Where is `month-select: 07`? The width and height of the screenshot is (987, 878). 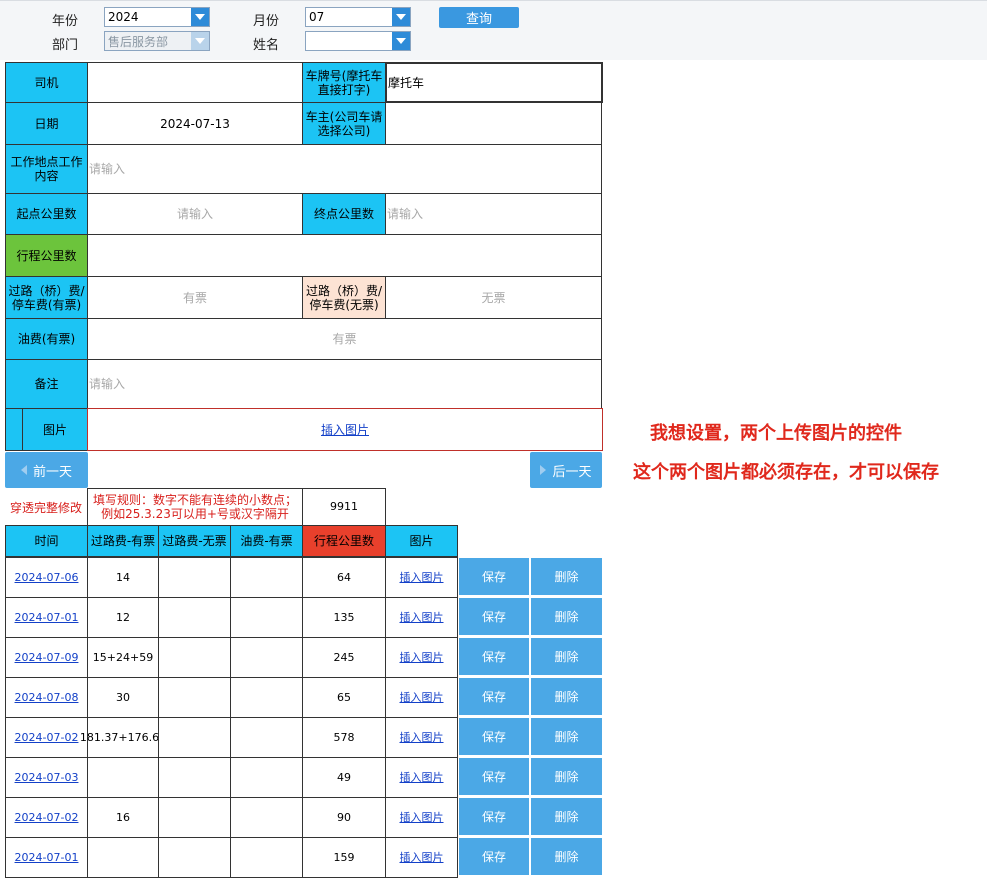 month-select: 07 is located at coordinates (358, 17).